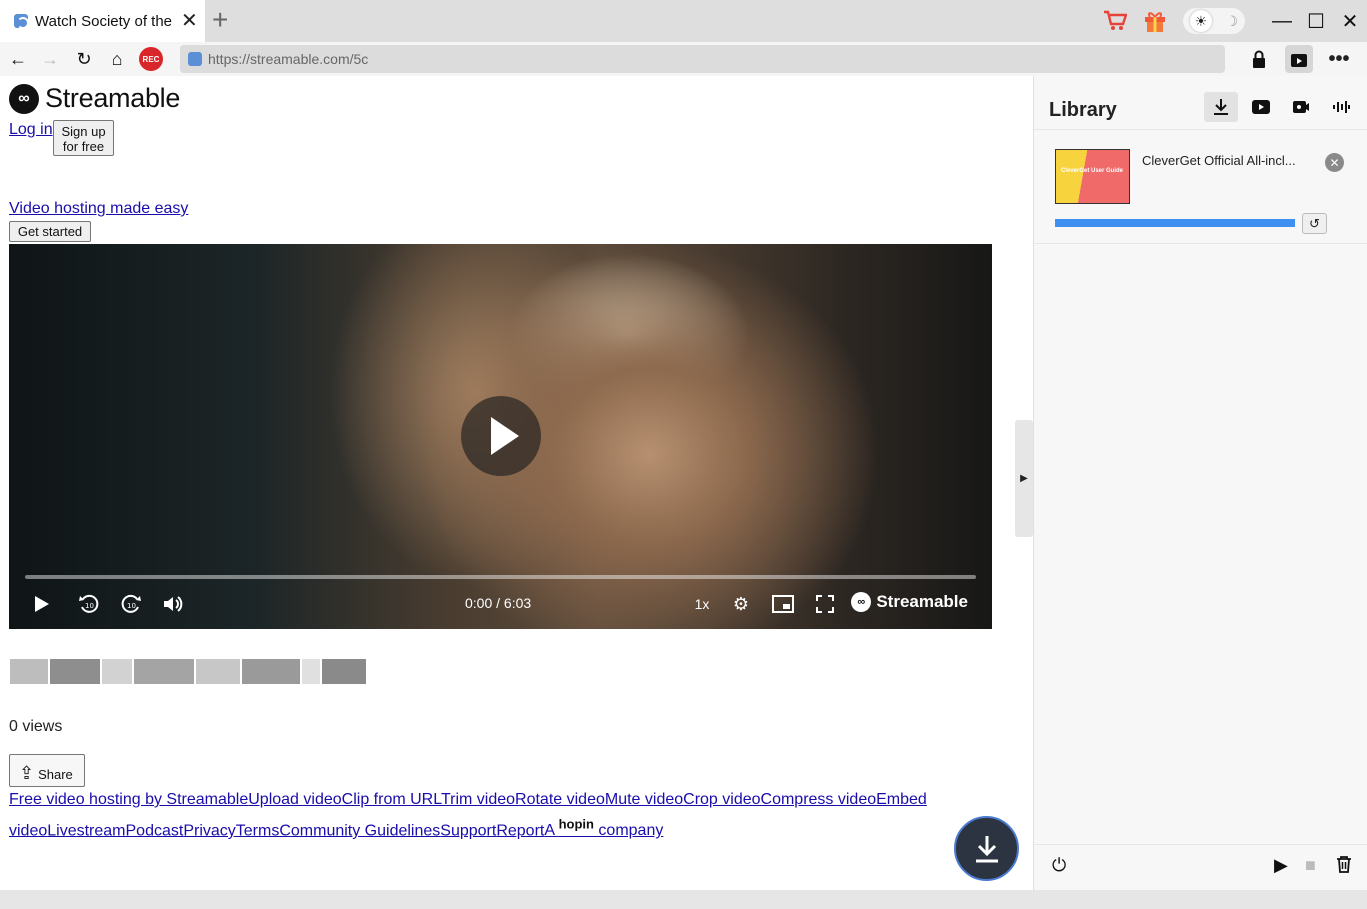 The width and height of the screenshot is (1367, 909). What do you see at coordinates (36, 726) in the screenshot?
I see `view-count: 0 views` at bounding box center [36, 726].